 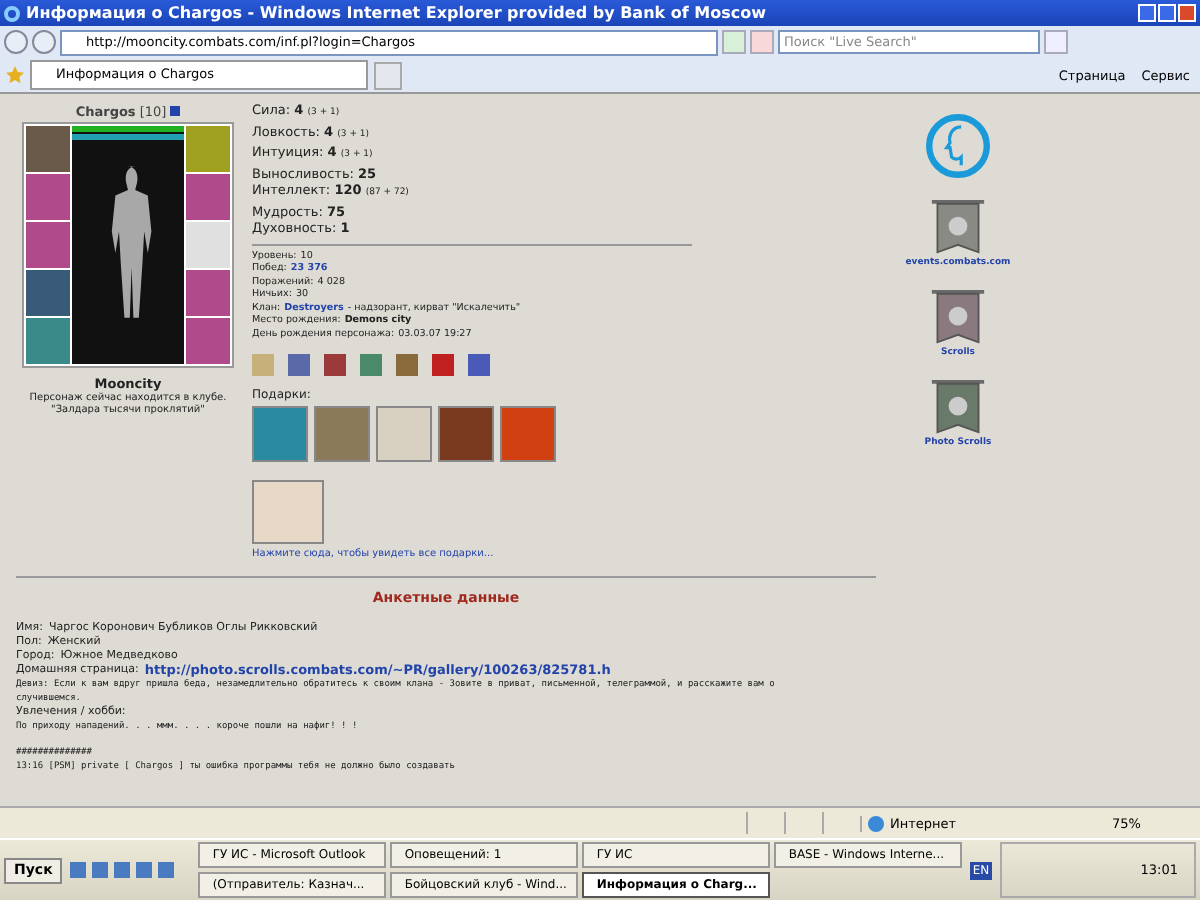 I want to click on close-button, so click(x=1187, y=13).